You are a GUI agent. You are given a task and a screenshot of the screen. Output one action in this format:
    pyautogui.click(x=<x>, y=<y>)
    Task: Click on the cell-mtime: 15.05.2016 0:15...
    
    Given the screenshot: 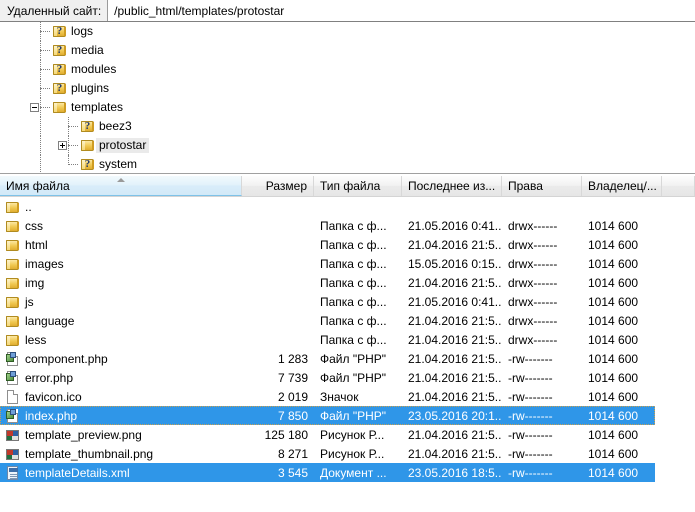 What is the action you would take?
    pyautogui.click(x=455, y=263)
    